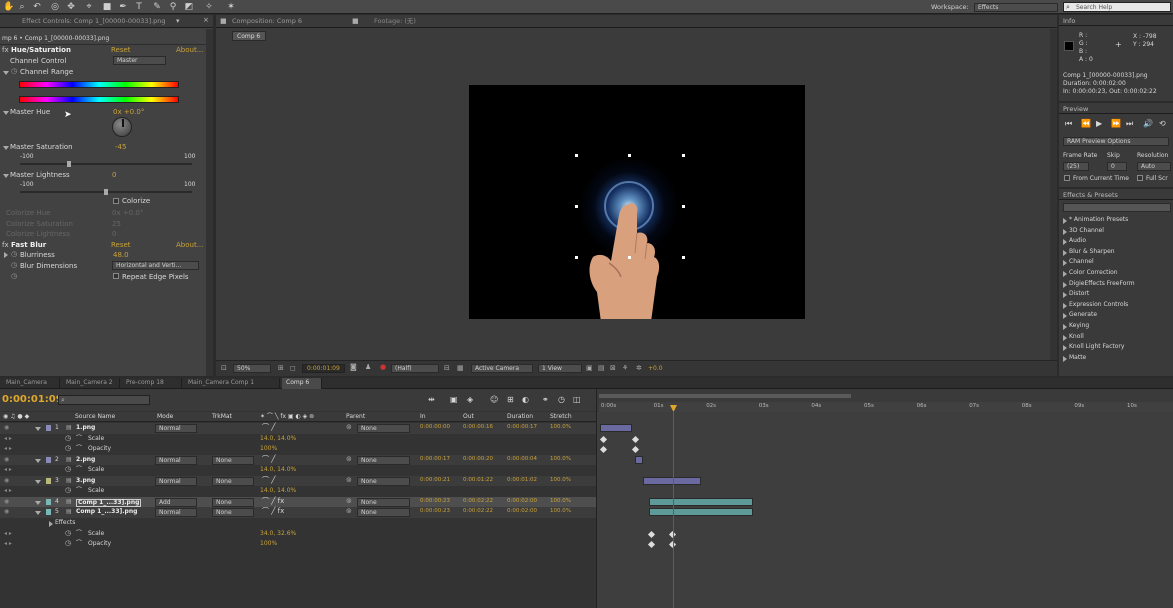 The height and width of the screenshot is (608, 1173). Describe the element at coordinates (395, 21) in the screenshot. I see `footage-tab: Footage: (无)` at that location.